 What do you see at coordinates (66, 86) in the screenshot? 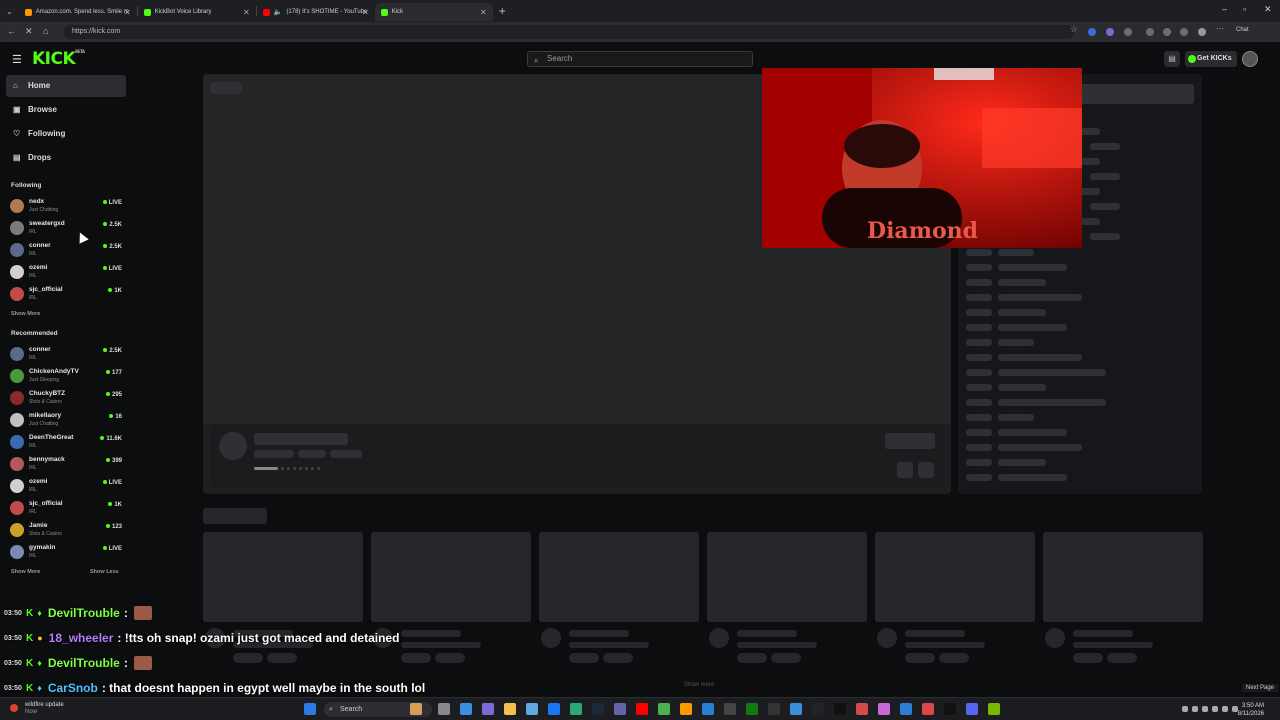
I see `sidebar-item-home: ⌂ Home` at bounding box center [66, 86].